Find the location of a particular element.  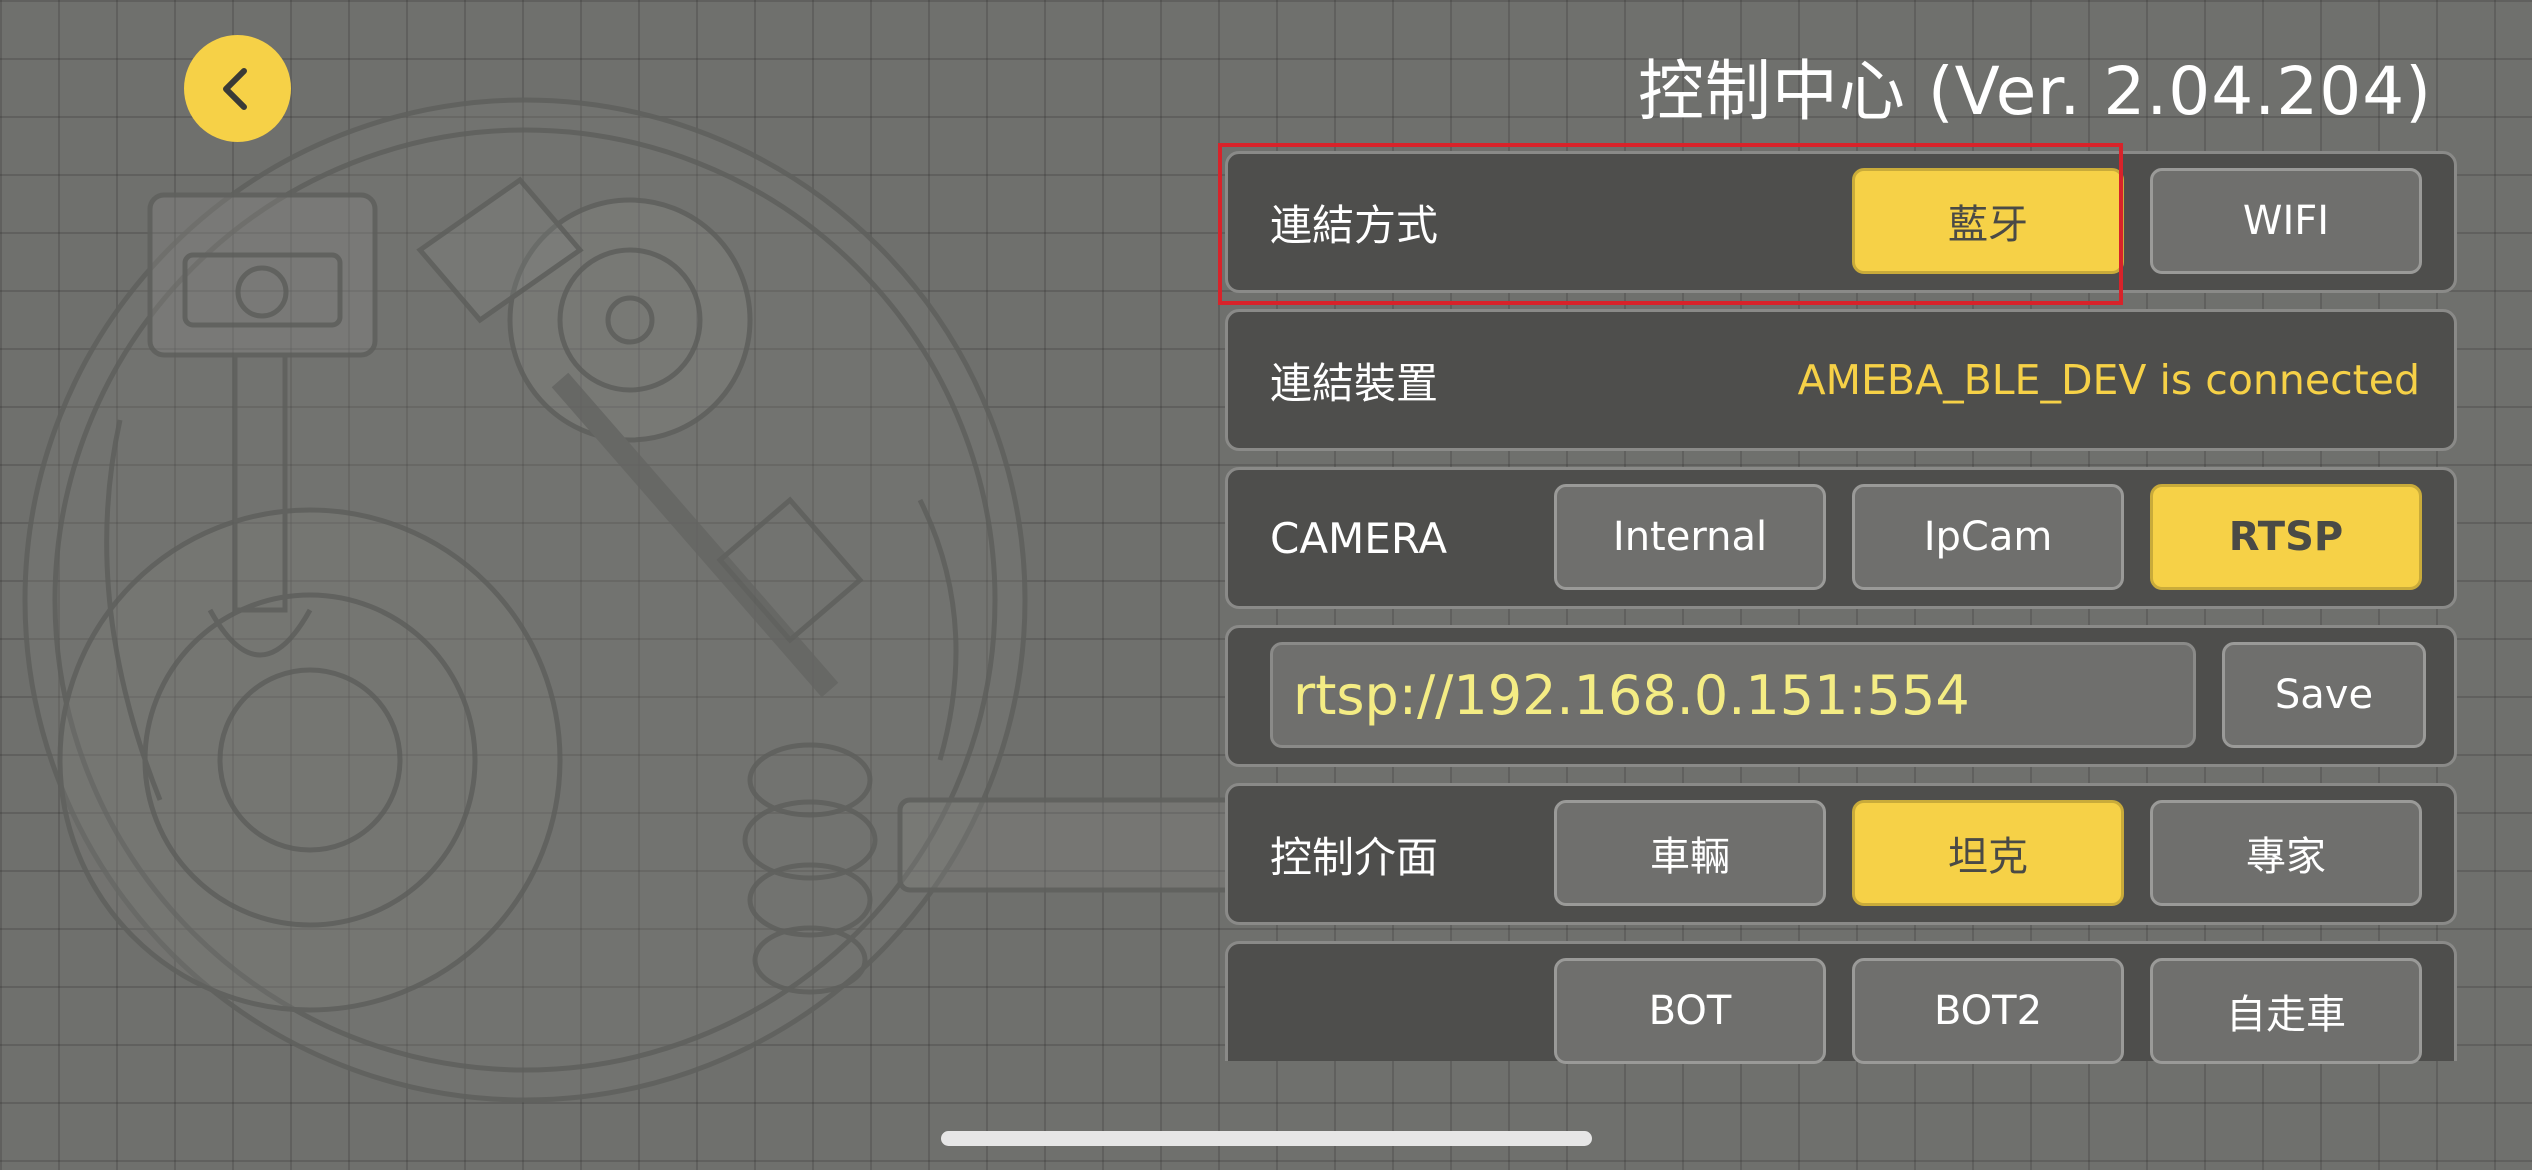

save-button: Save is located at coordinates (2324, 695).